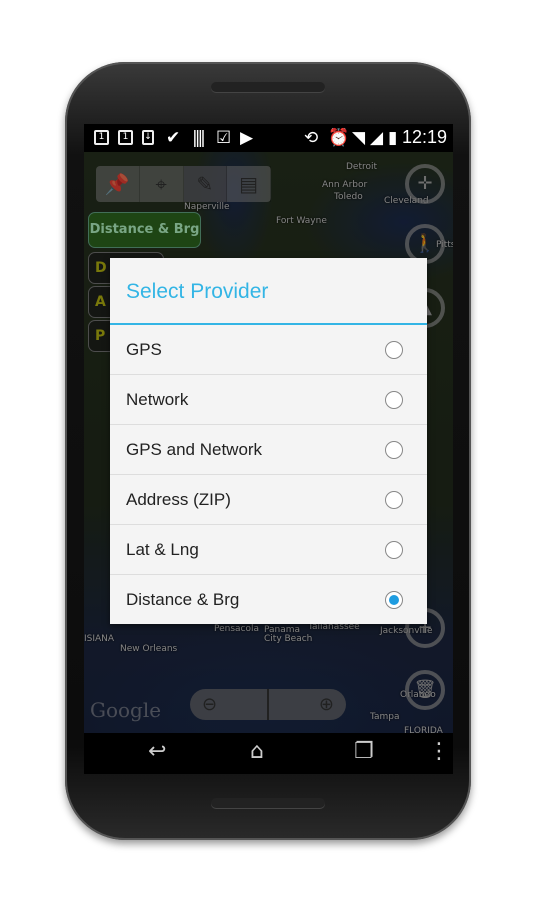  What do you see at coordinates (268, 291) in the screenshot?
I see `dialog-title: Select Provider` at bounding box center [268, 291].